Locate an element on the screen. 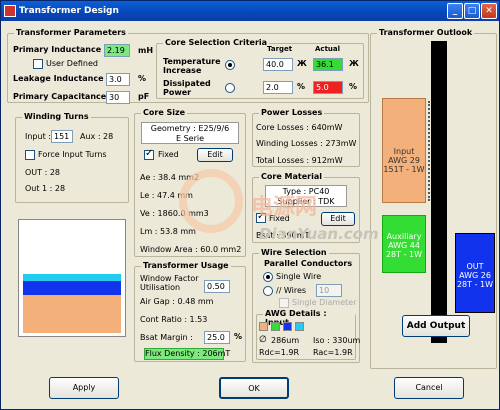 This screenshot has height=410, width=500. window-factor-field: 0.50 is located at coordinates (217, 286).